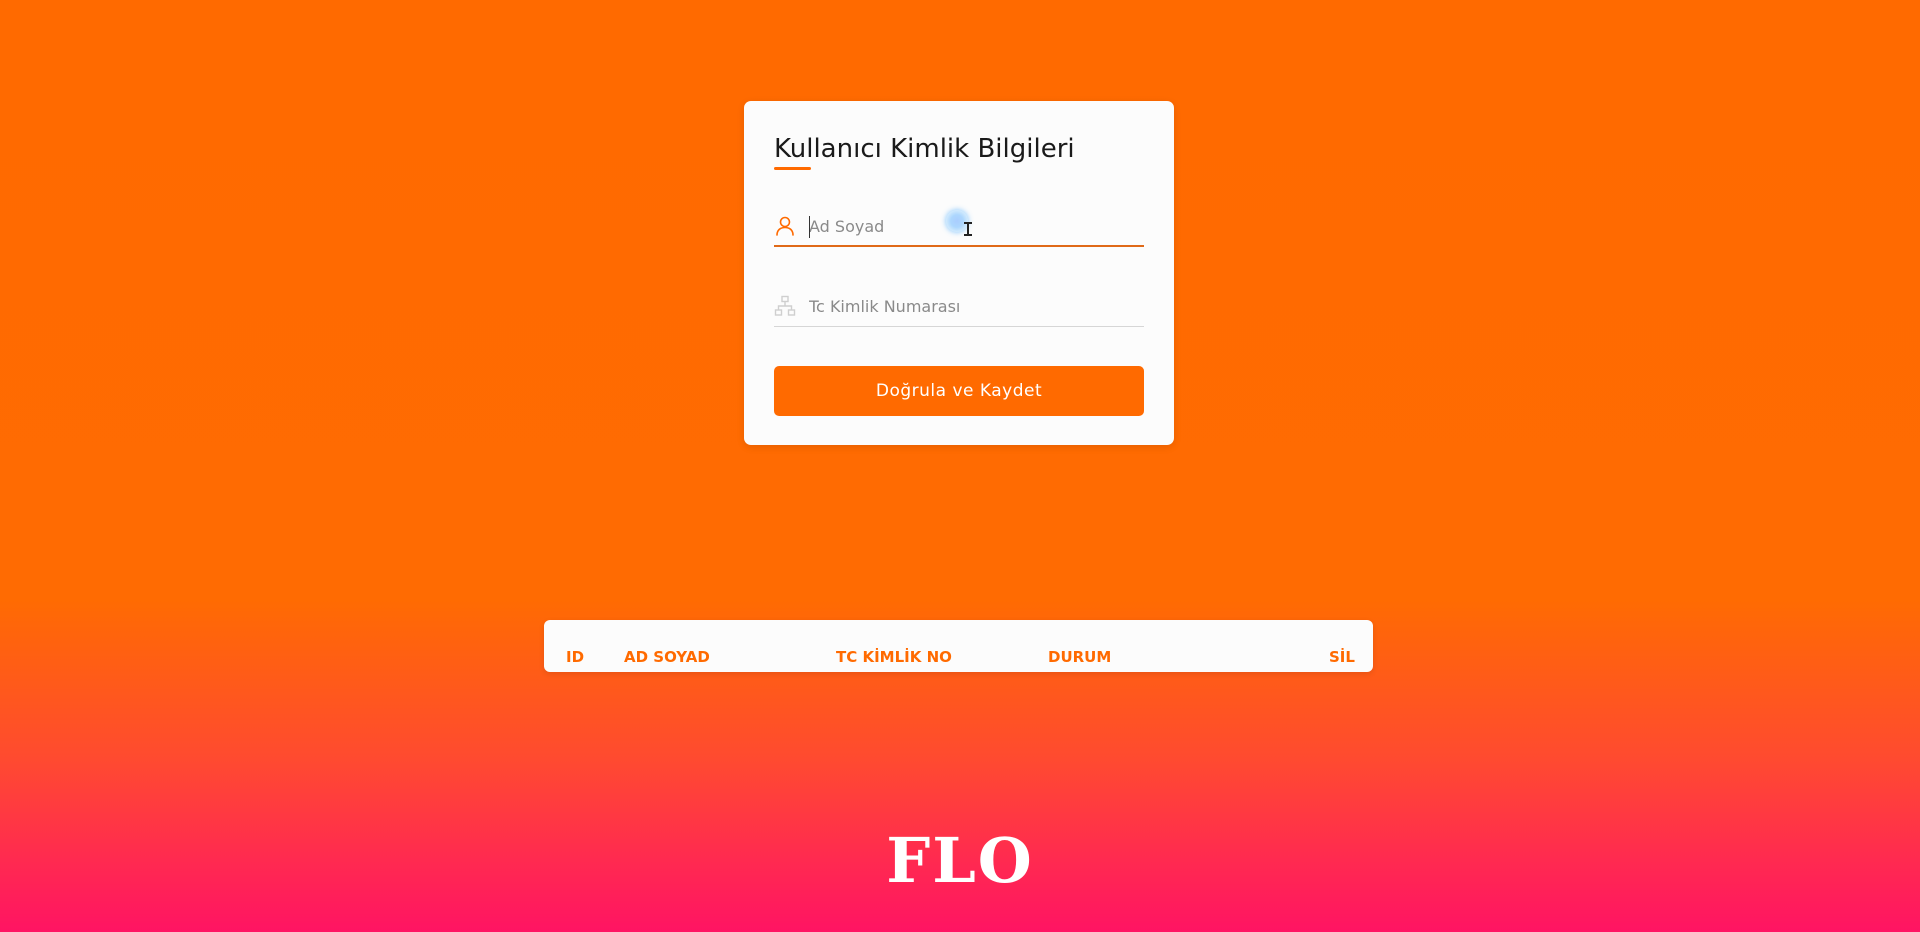  What do you see at coordinates (785, 226) in the screenshot?
I see `user-icon` at bounding box center [785, 226].